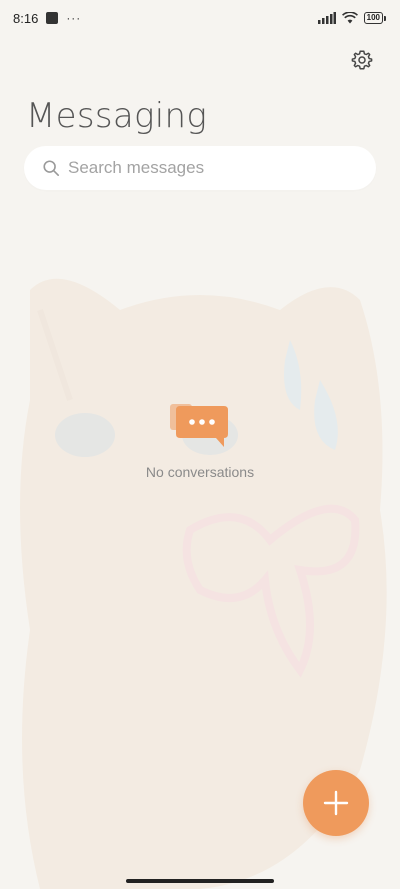  What do you see at coordinates (117, 116) in the screenshot?
I see `page-title: Messaging` at bounding box center [117, 116].